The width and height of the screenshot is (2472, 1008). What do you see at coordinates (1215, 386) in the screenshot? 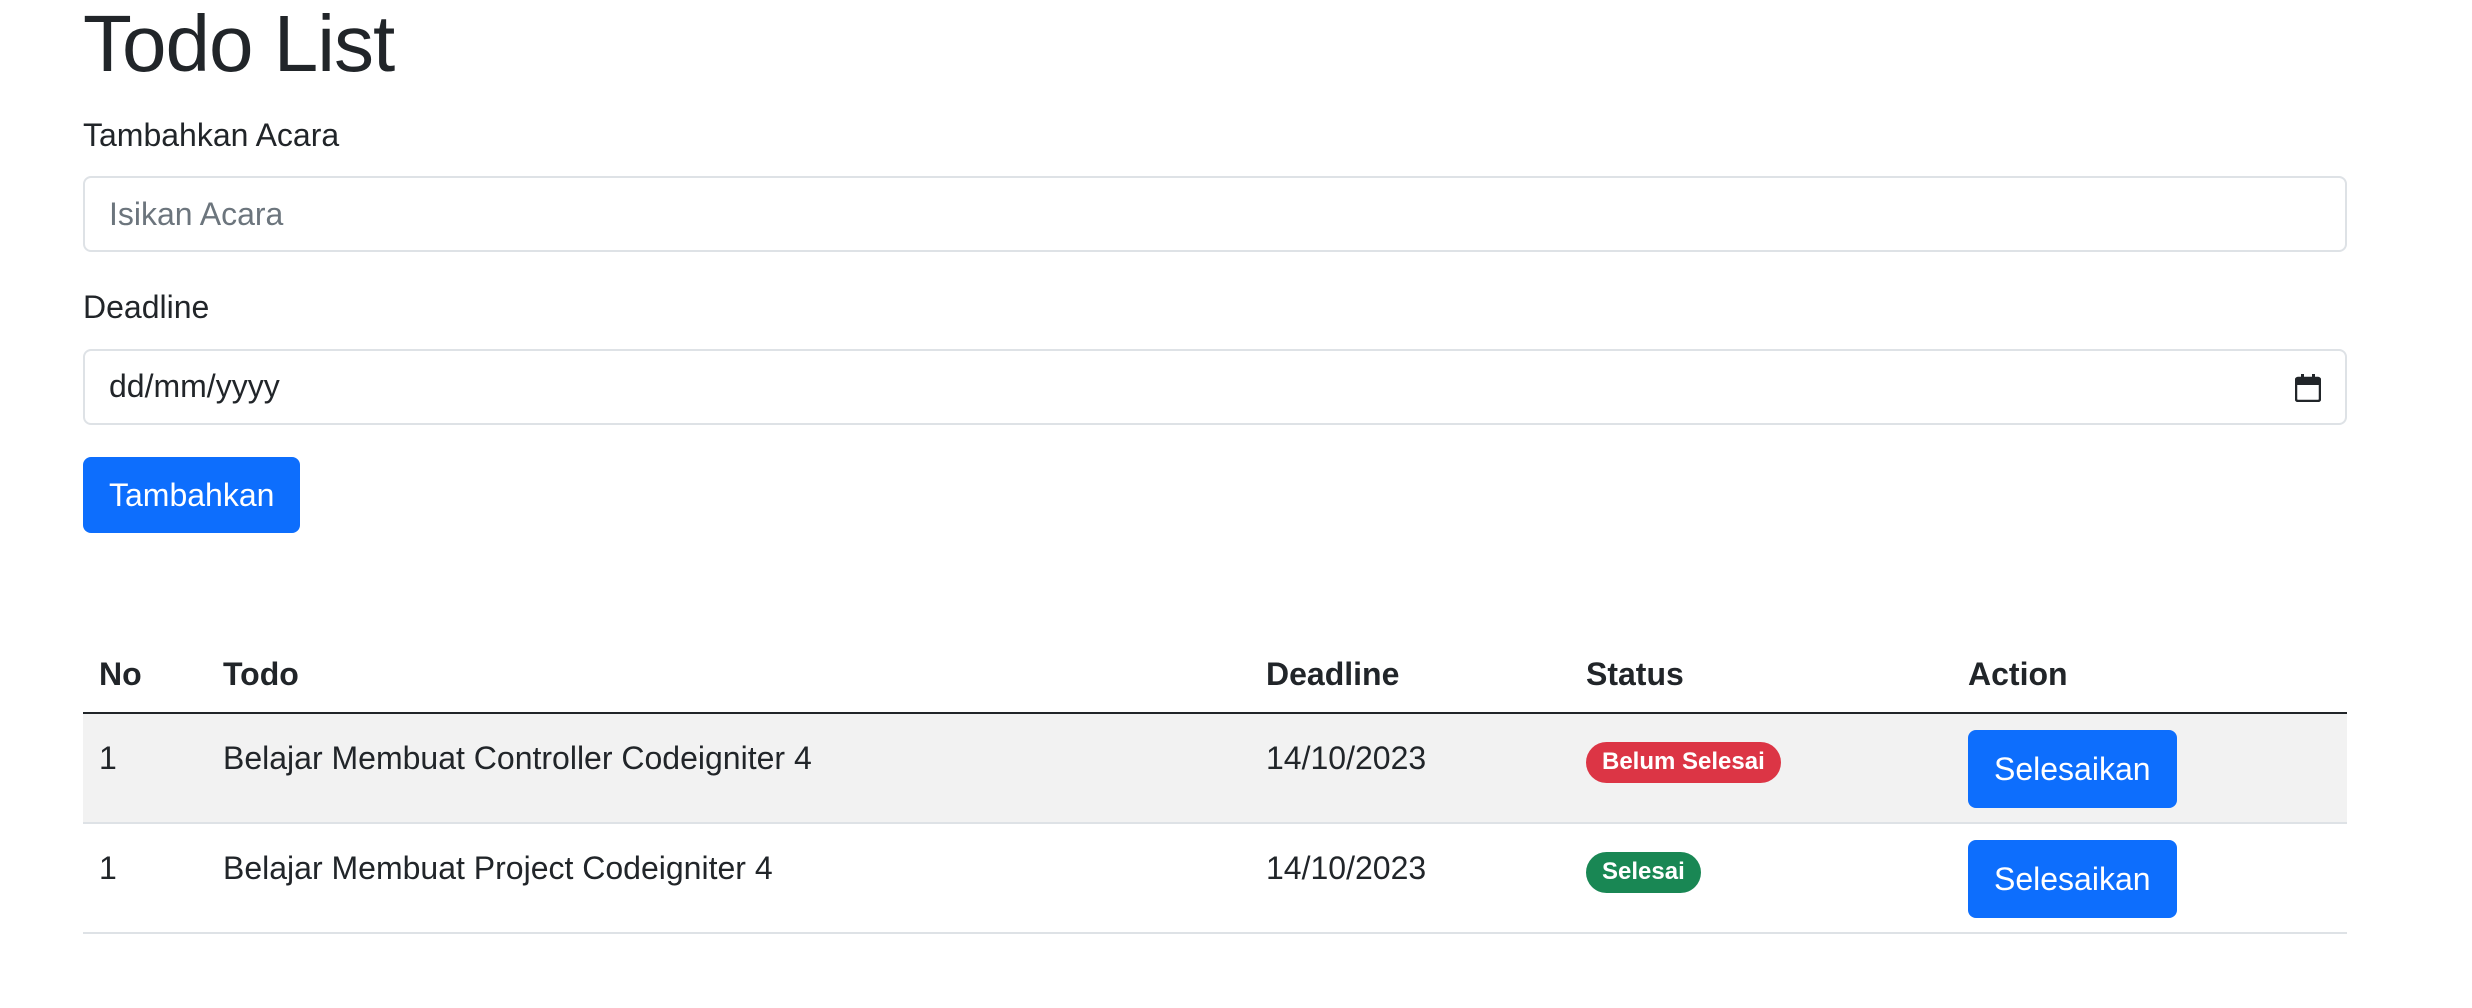
I see `deadline-date-input: dd/mm/yyyy` at bounding box center [1215, 386].